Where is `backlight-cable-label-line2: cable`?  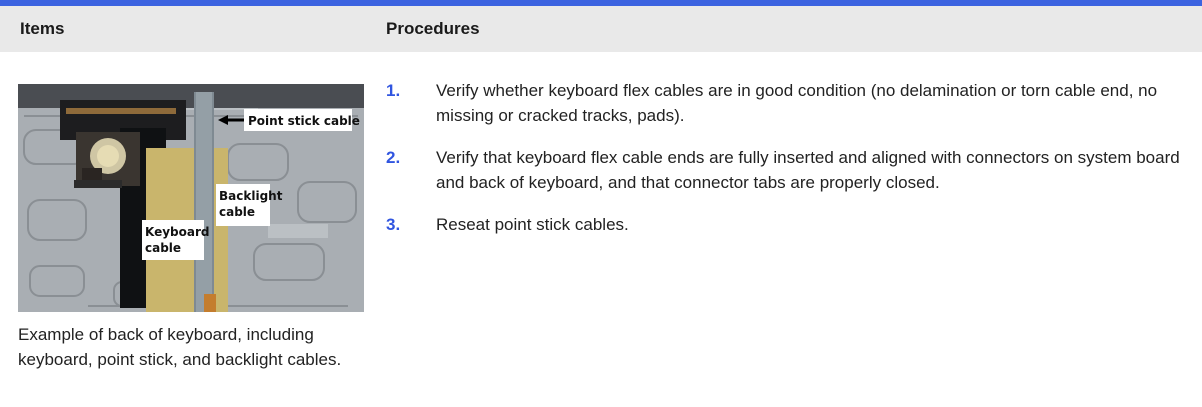
backlight-cable-label-line2: cable is located at coordinates (237, 212).